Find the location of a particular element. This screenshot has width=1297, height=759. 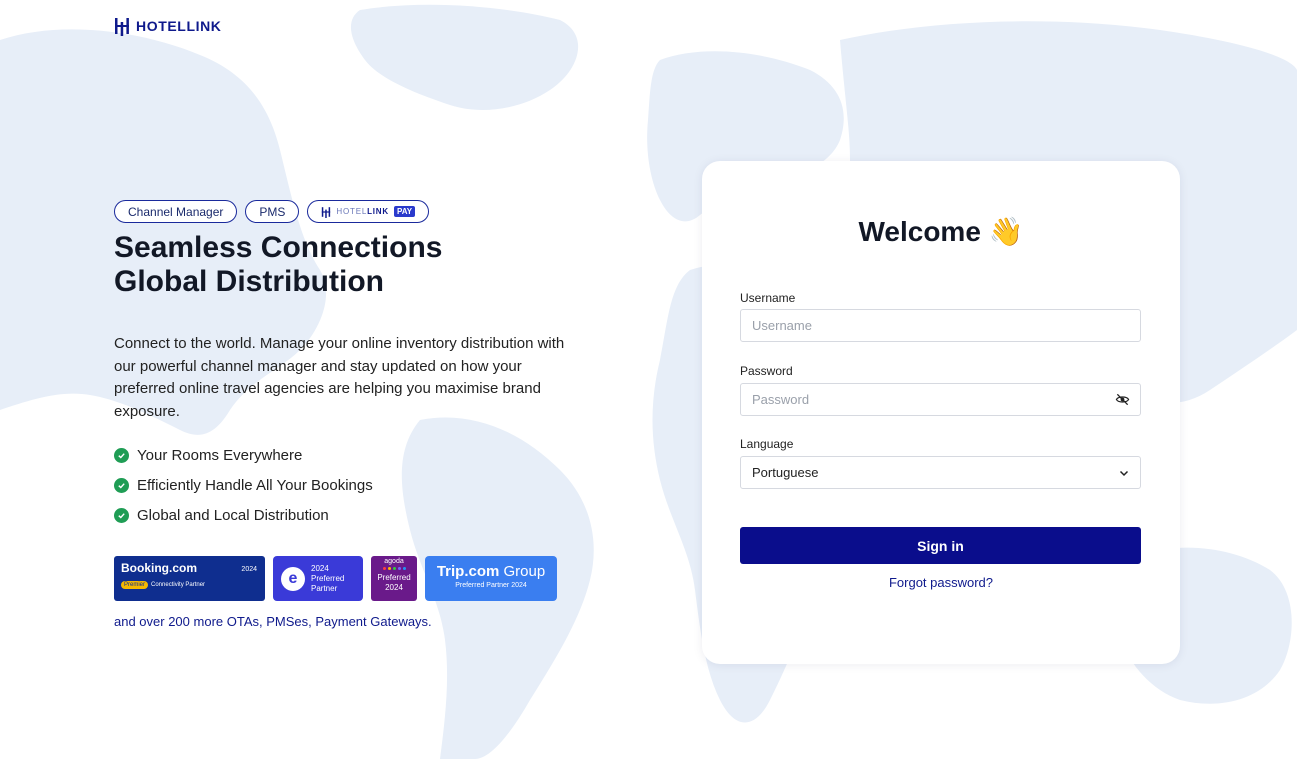

password-label: Password is located at coordinates (766, 371).